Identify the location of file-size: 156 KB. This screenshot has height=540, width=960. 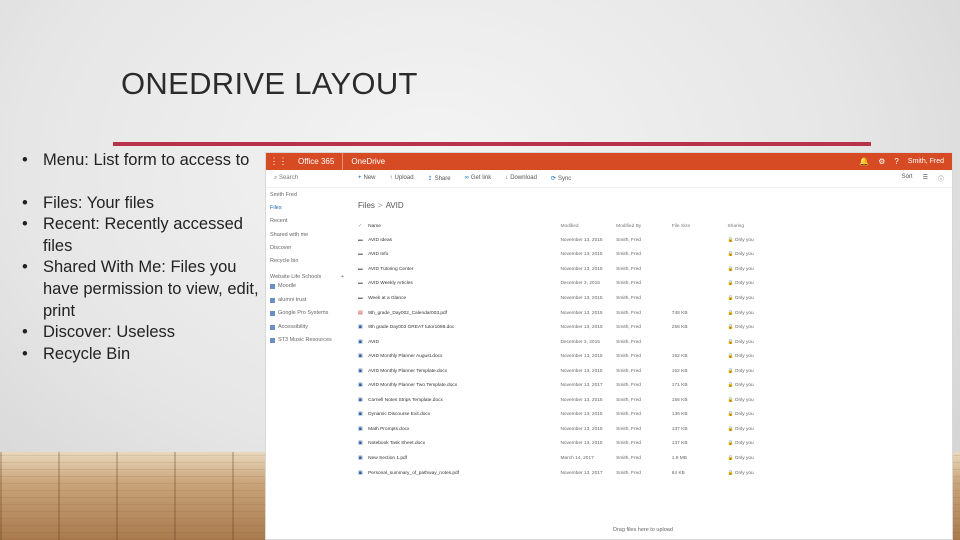
(679, 400).